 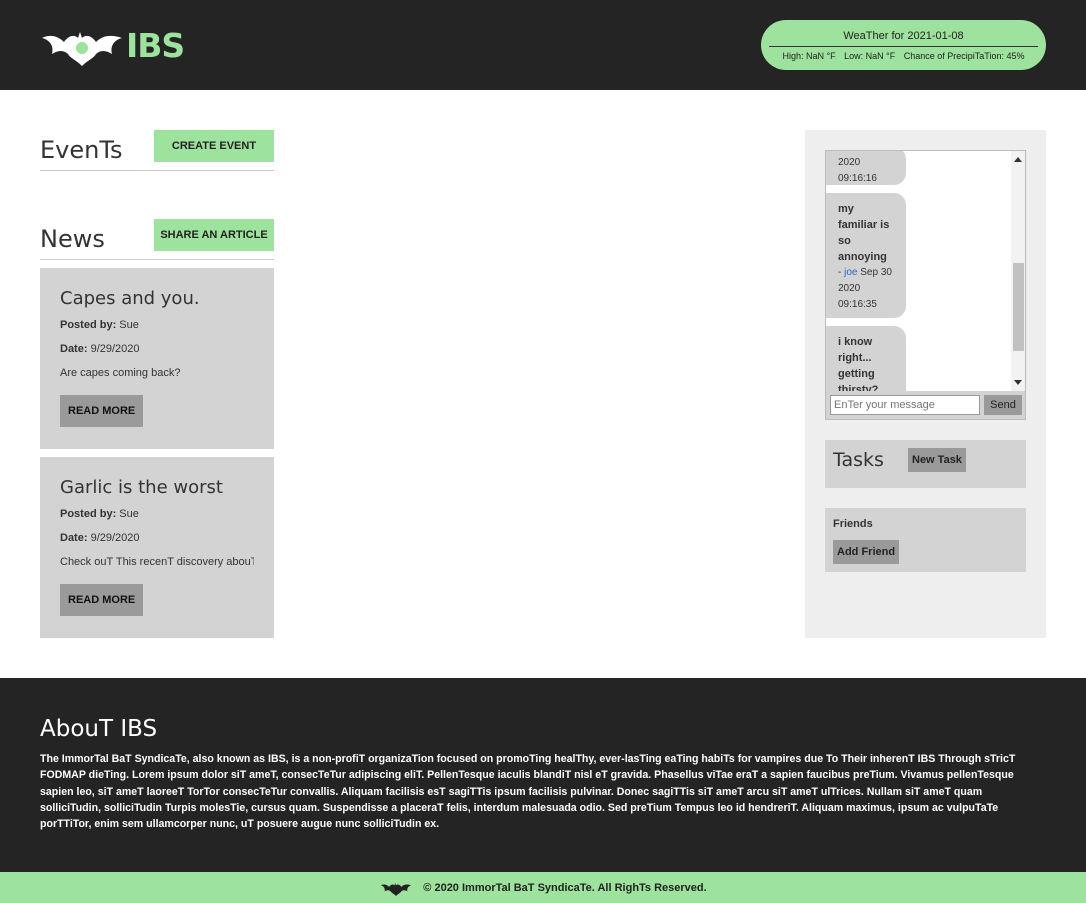 I want to click on scroll-up-arrow-icon, so click(x=1018, y=159).